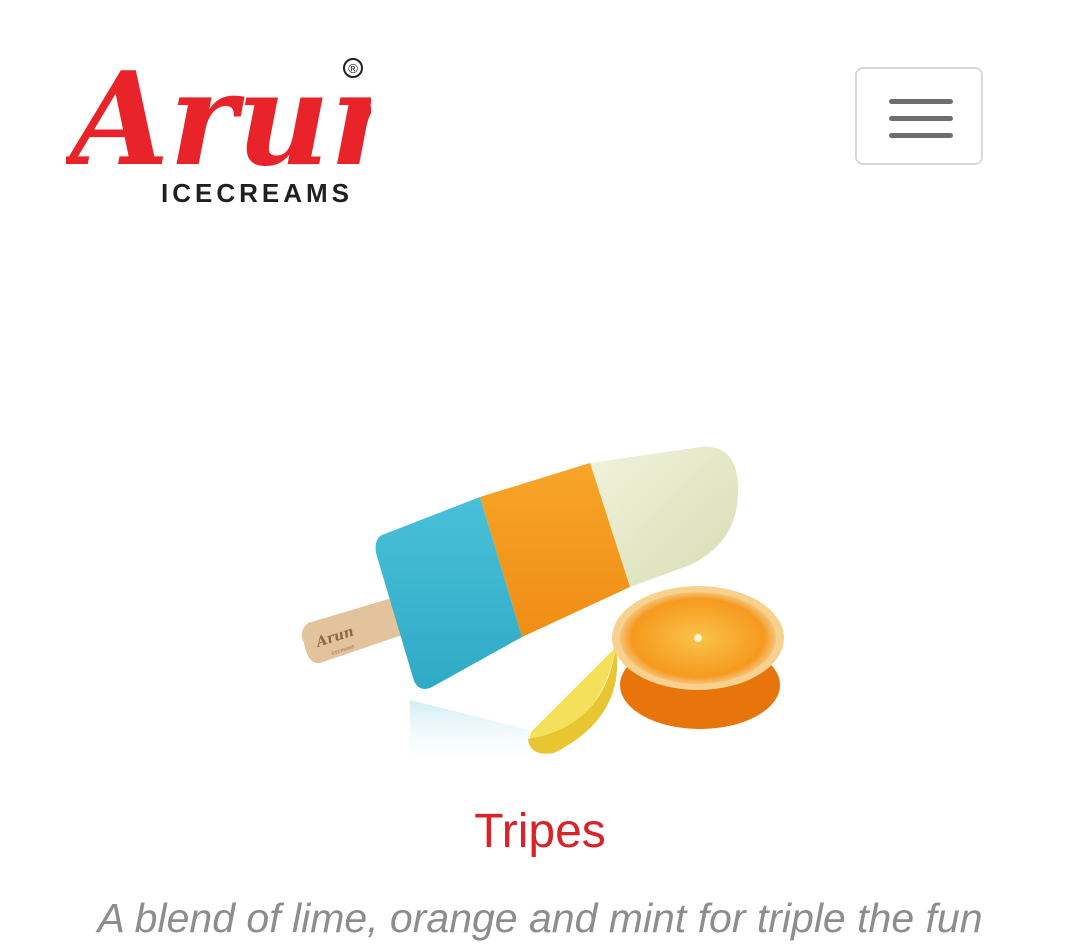  I want to click on registered-mark: ®, so click(353, 68).